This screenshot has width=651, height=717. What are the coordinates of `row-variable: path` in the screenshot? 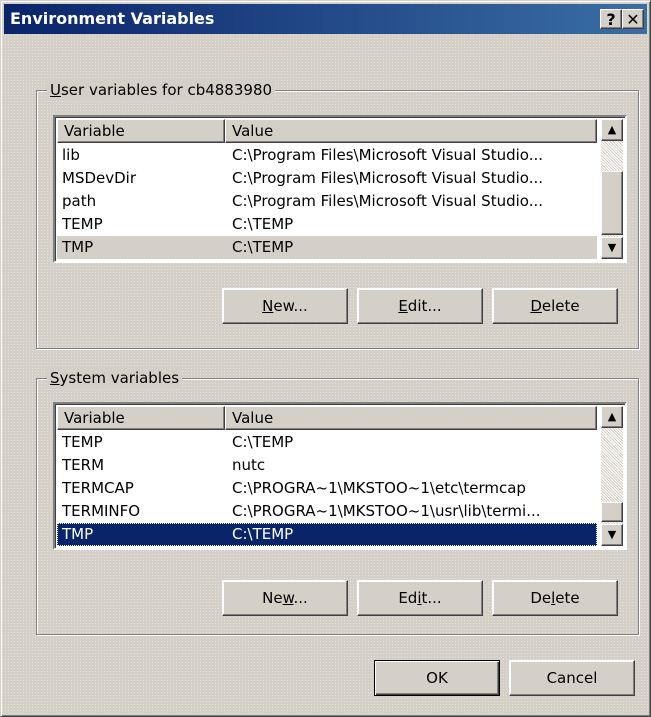 It's located at (79, 201).